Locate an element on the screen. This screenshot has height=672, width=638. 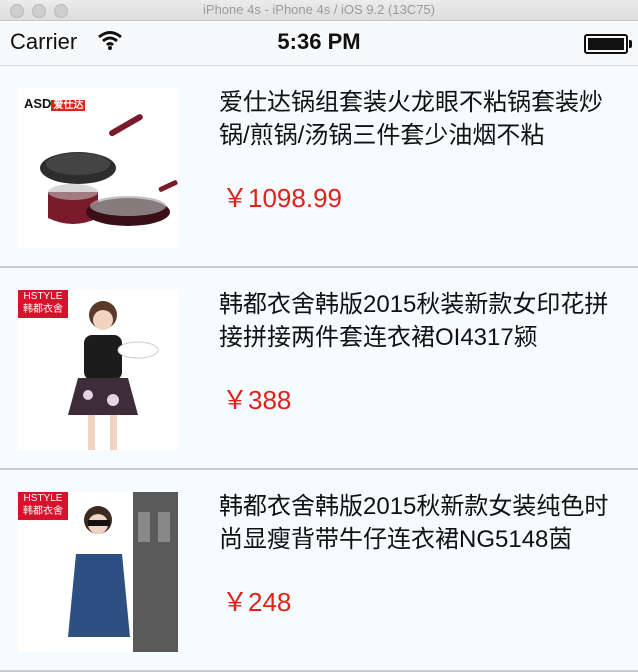
status-time: 5:36 PM is located at coordinates (319, 41).